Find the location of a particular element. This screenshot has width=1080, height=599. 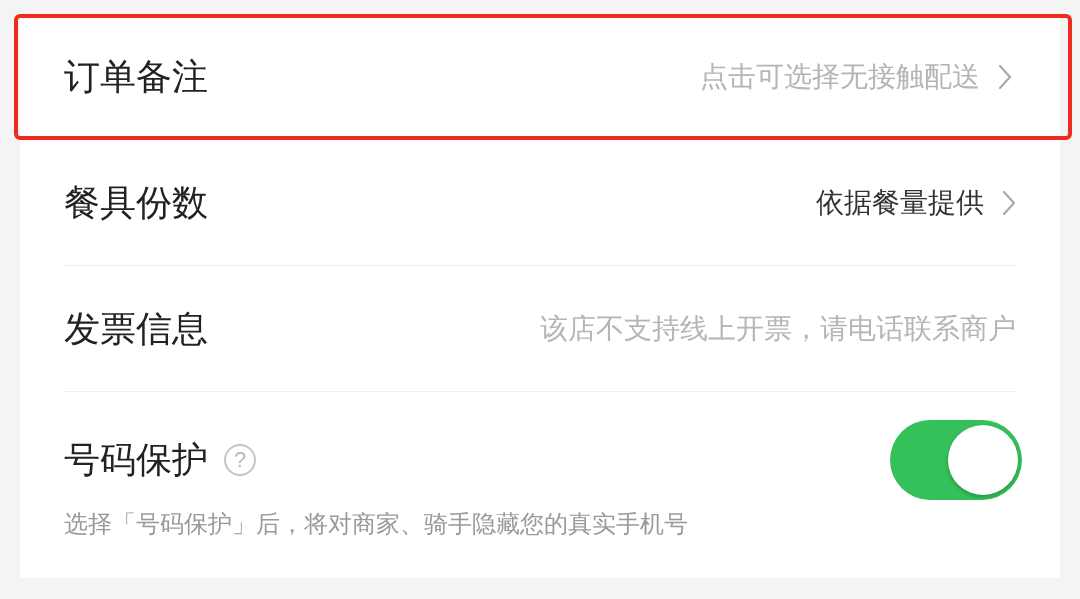

row-label: 号码保护 is located at coordinates (136, 460).